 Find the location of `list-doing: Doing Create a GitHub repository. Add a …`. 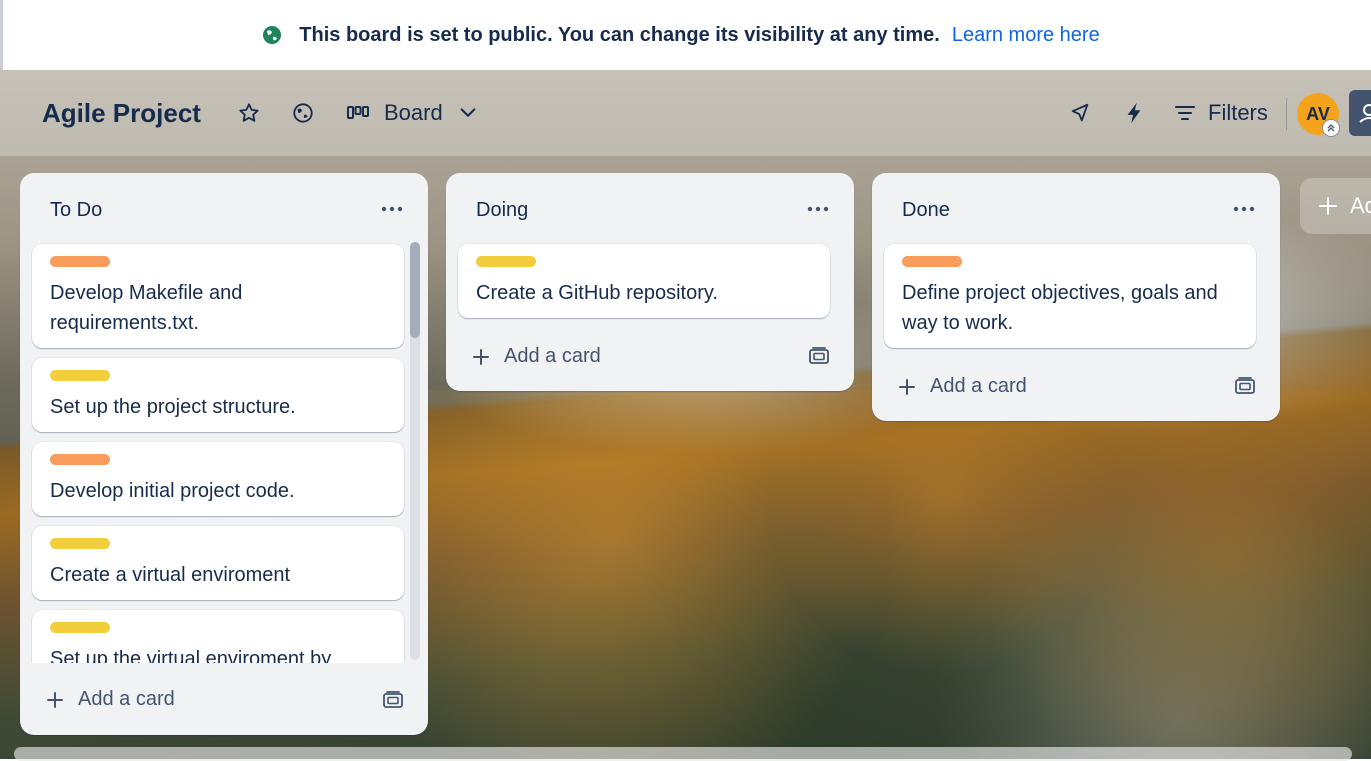

list-doing: Doing Create a GitHub repository. Add a … is located at coordinates (650, 282).